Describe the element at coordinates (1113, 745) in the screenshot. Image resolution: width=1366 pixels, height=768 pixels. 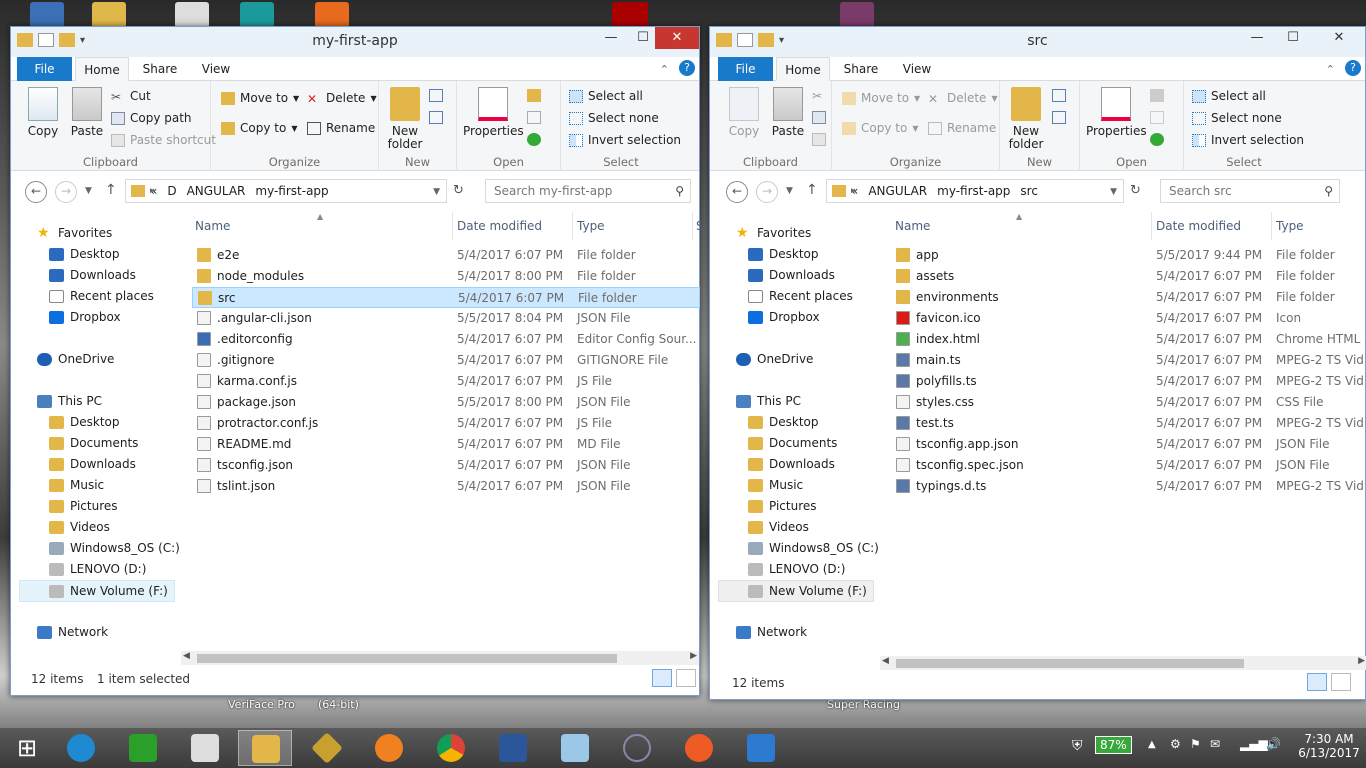
I see `battery-indicator: 87%` at that location.